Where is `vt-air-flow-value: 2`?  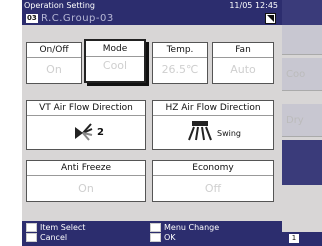 vt-air-flow-value: 2 is located at coordinates (100, 132).